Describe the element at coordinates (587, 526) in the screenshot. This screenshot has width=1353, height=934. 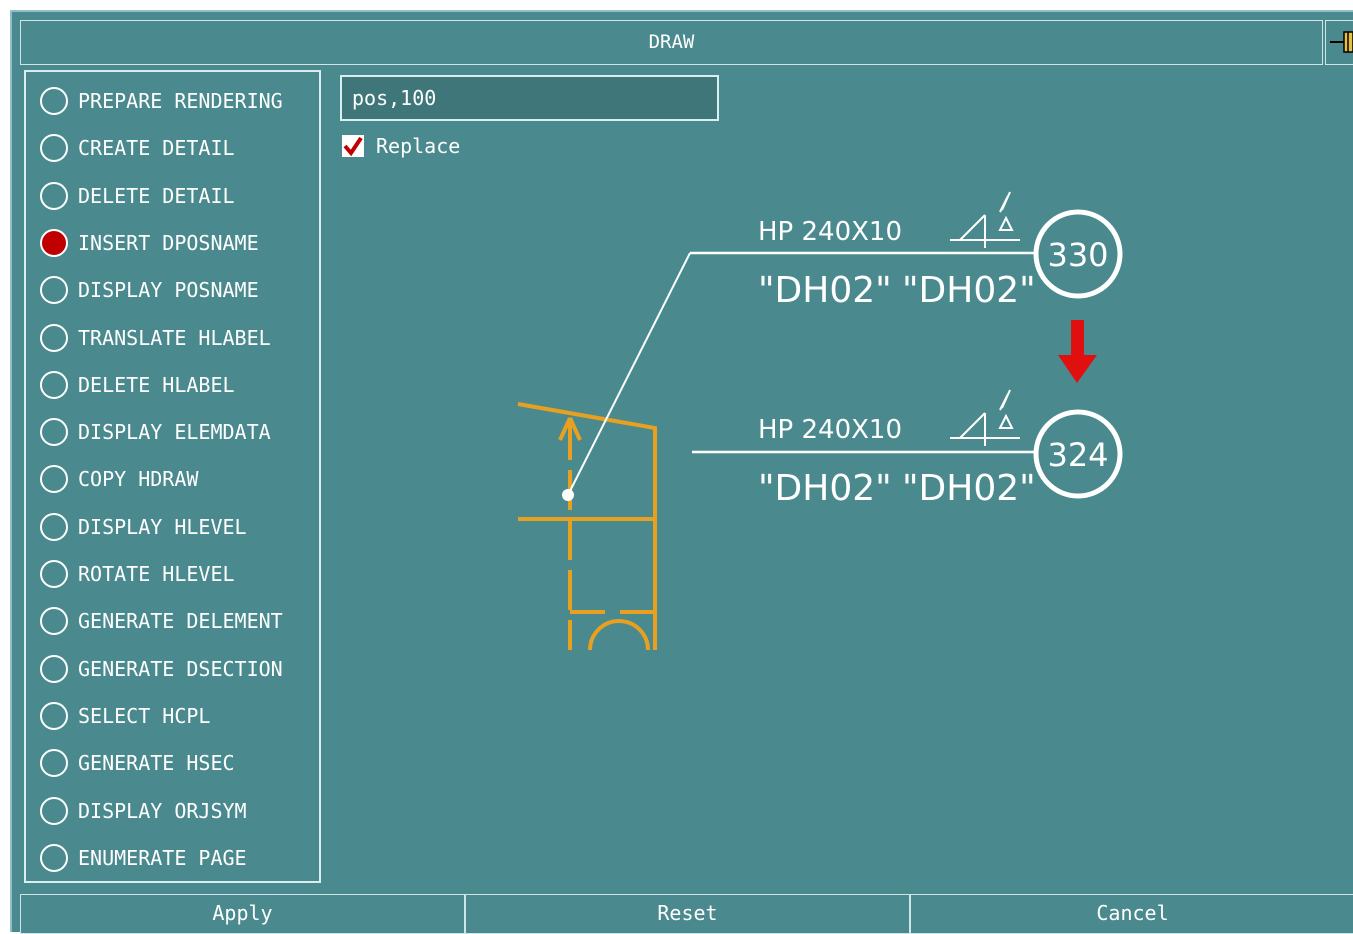
I see `structure-section` at that location.